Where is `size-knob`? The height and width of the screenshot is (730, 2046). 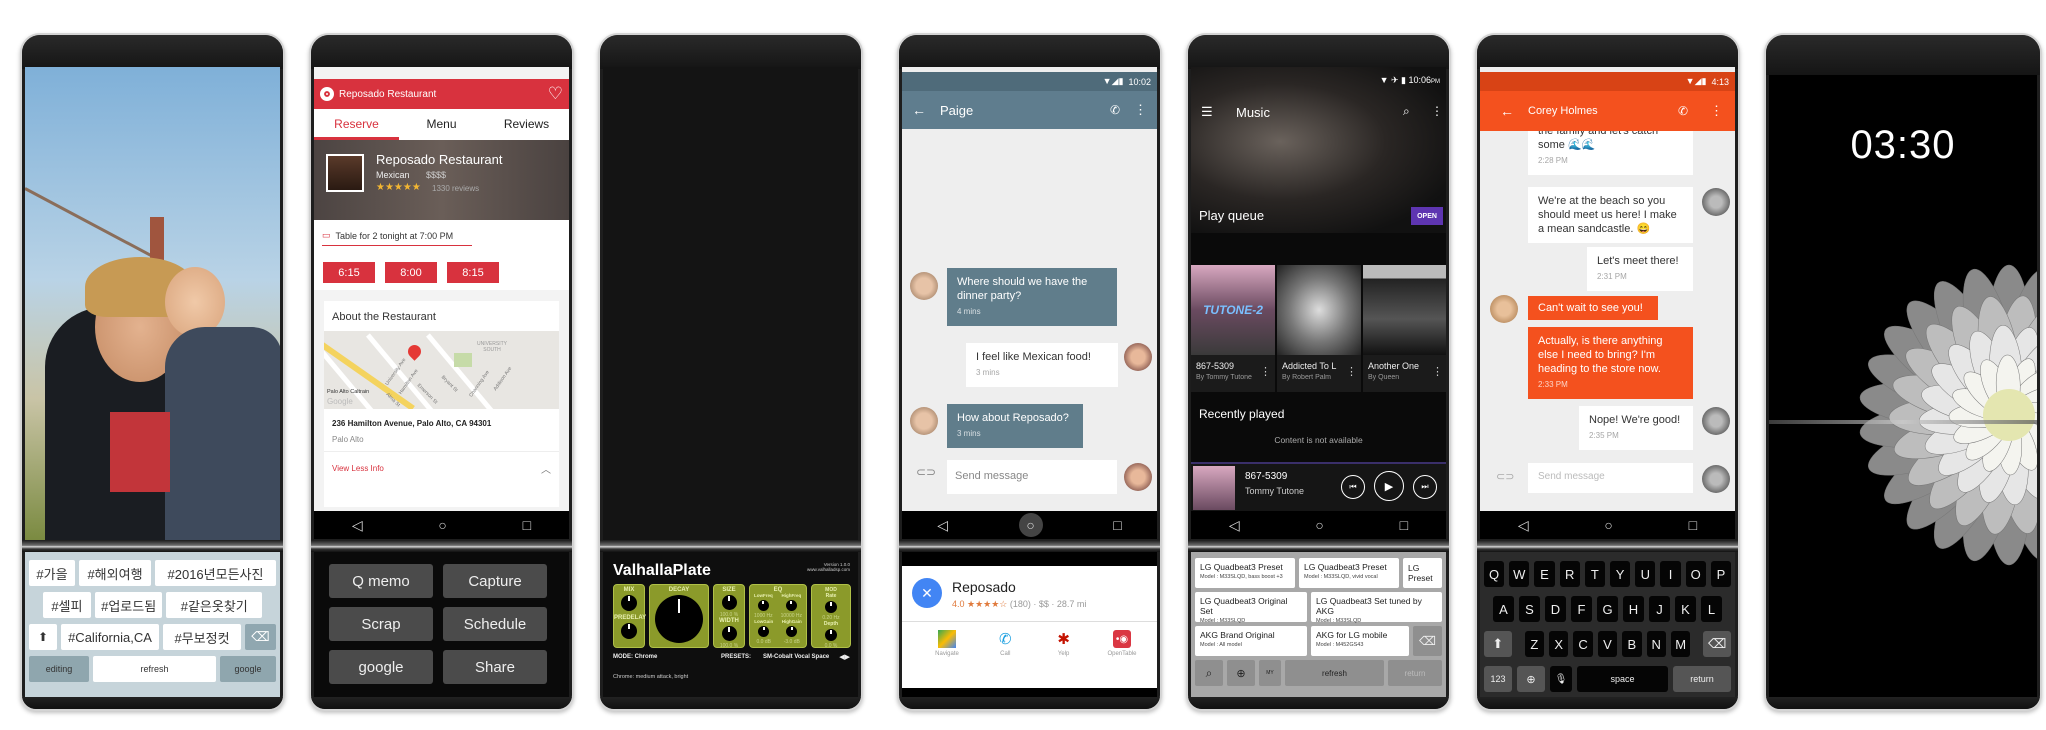
size-knob is located at coordinates (729, 602).